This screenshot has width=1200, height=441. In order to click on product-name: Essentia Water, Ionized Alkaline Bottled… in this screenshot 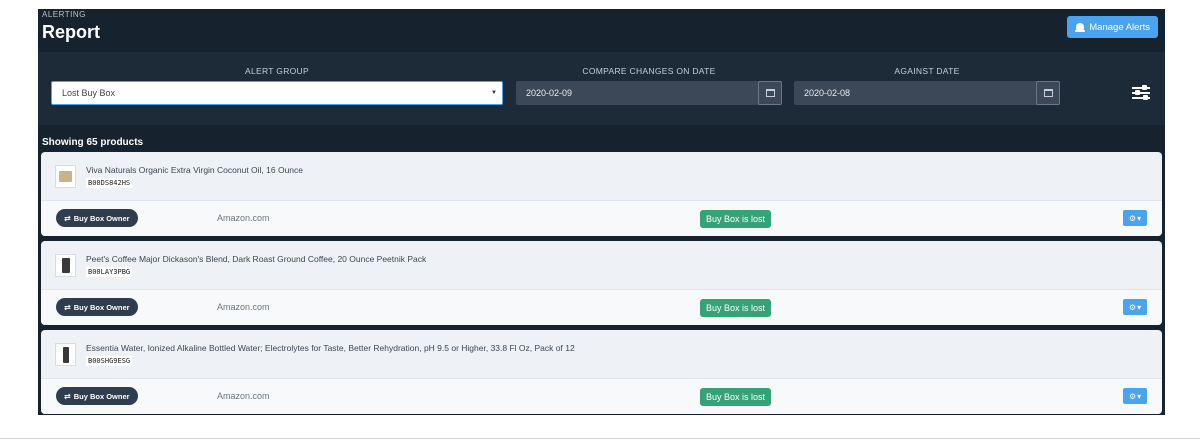, I will do `click(330, 348)`.